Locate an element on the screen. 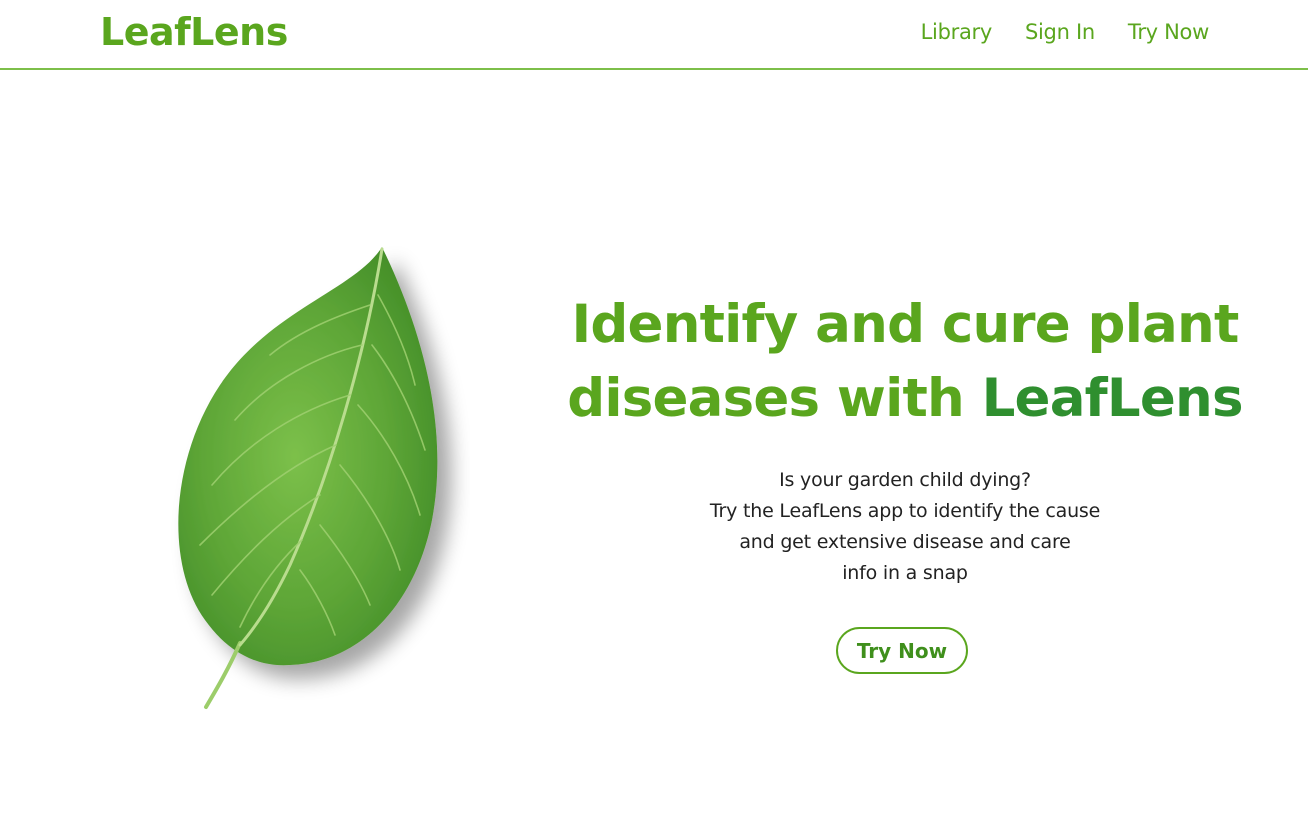 The image size is (1308, 816). leaf-icon is located at coordinates (308, 478).